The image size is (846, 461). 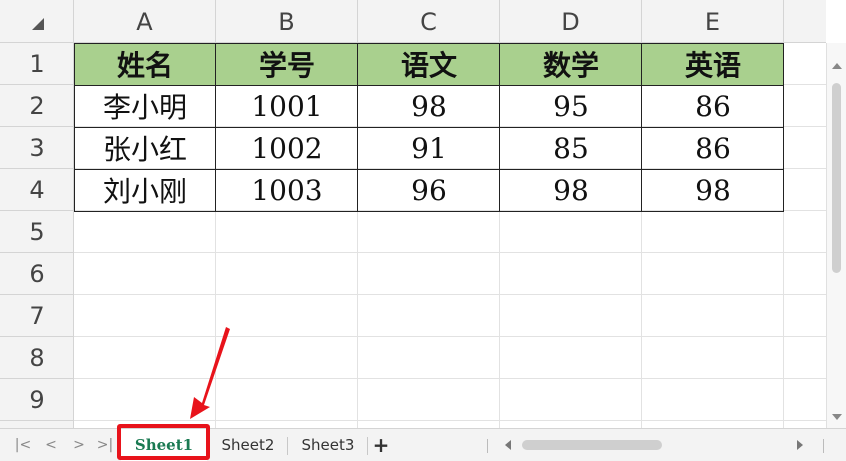 I want to click on row-header-bar: 1 2 3 4 5 6 7 8 9, so click(x=37, y=235).